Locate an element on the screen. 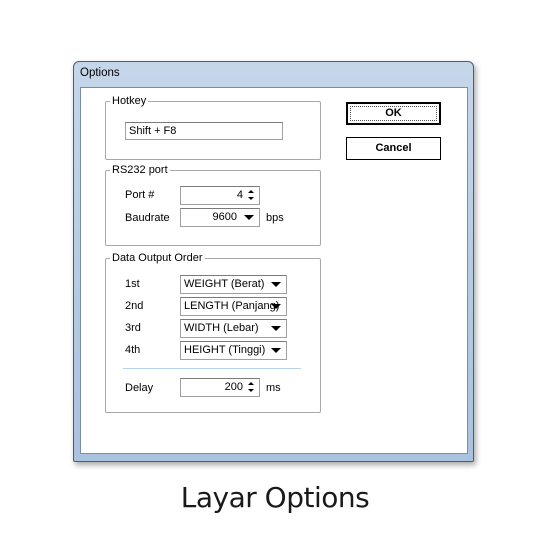  hotkey-group: Hotkey Shift + F8 is located at coordinates (213, 127).